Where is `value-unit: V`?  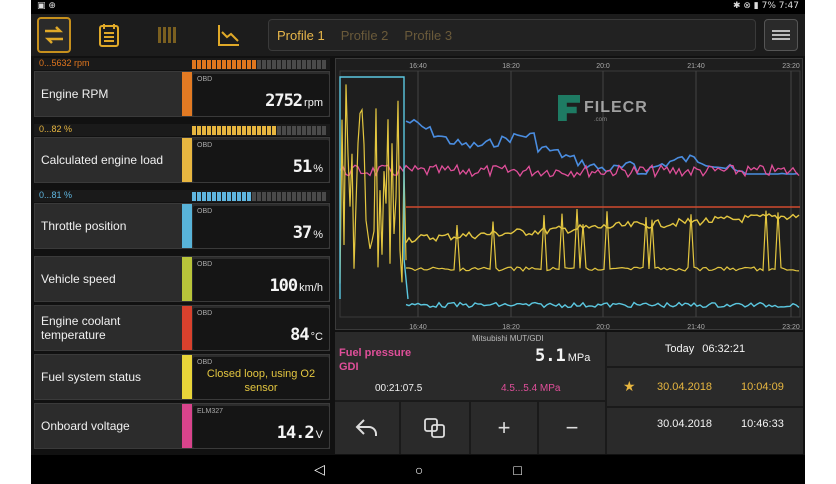
value-unit: V is located at coordinates (319, 435).